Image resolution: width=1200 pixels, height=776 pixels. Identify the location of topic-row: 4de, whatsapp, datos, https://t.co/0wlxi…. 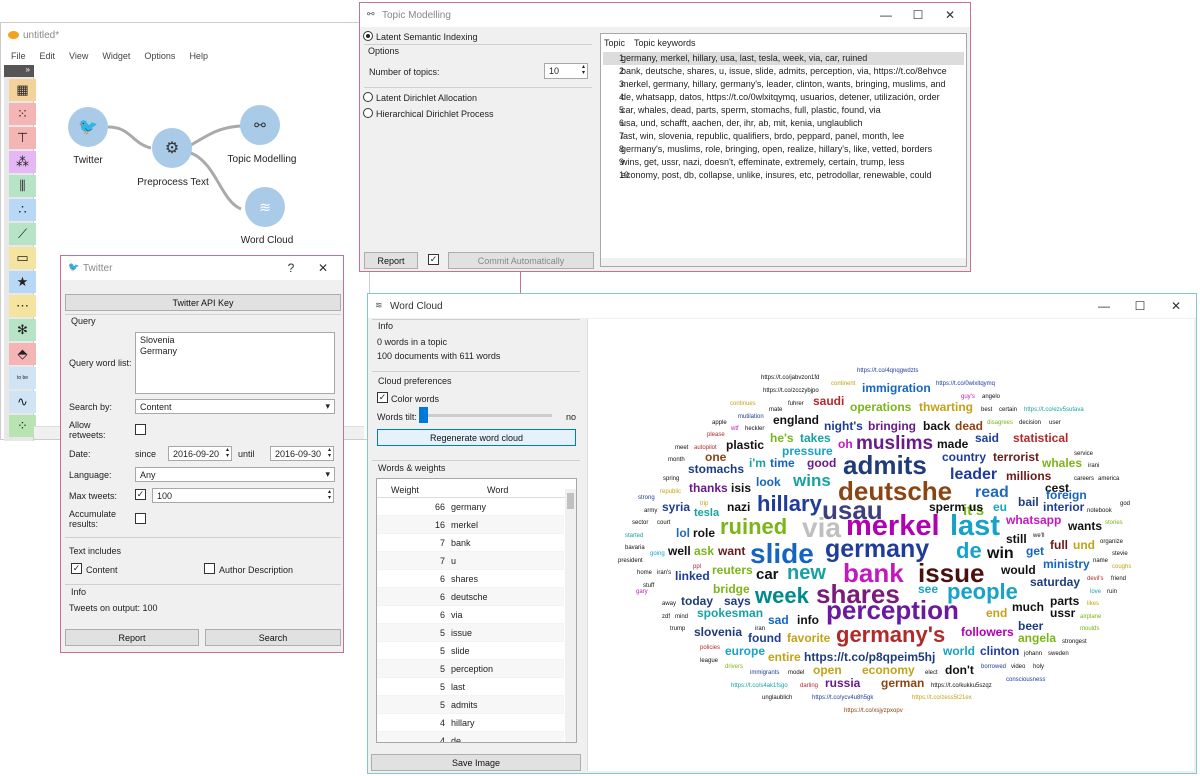
(783, 97).